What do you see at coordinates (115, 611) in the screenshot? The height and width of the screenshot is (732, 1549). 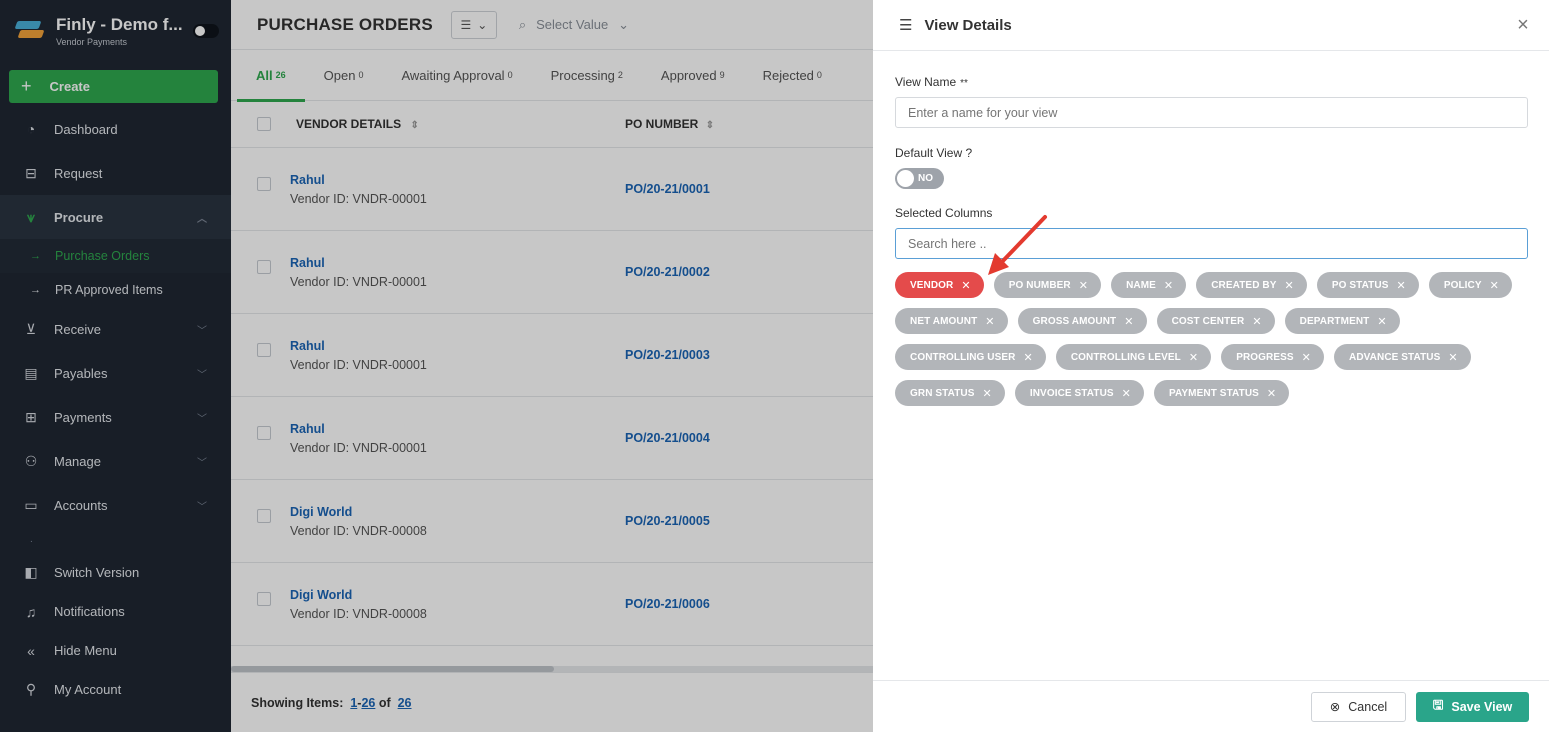 I see `sidebar-item-notifications: ♫ Notifications` at bounding box center [115, 611].